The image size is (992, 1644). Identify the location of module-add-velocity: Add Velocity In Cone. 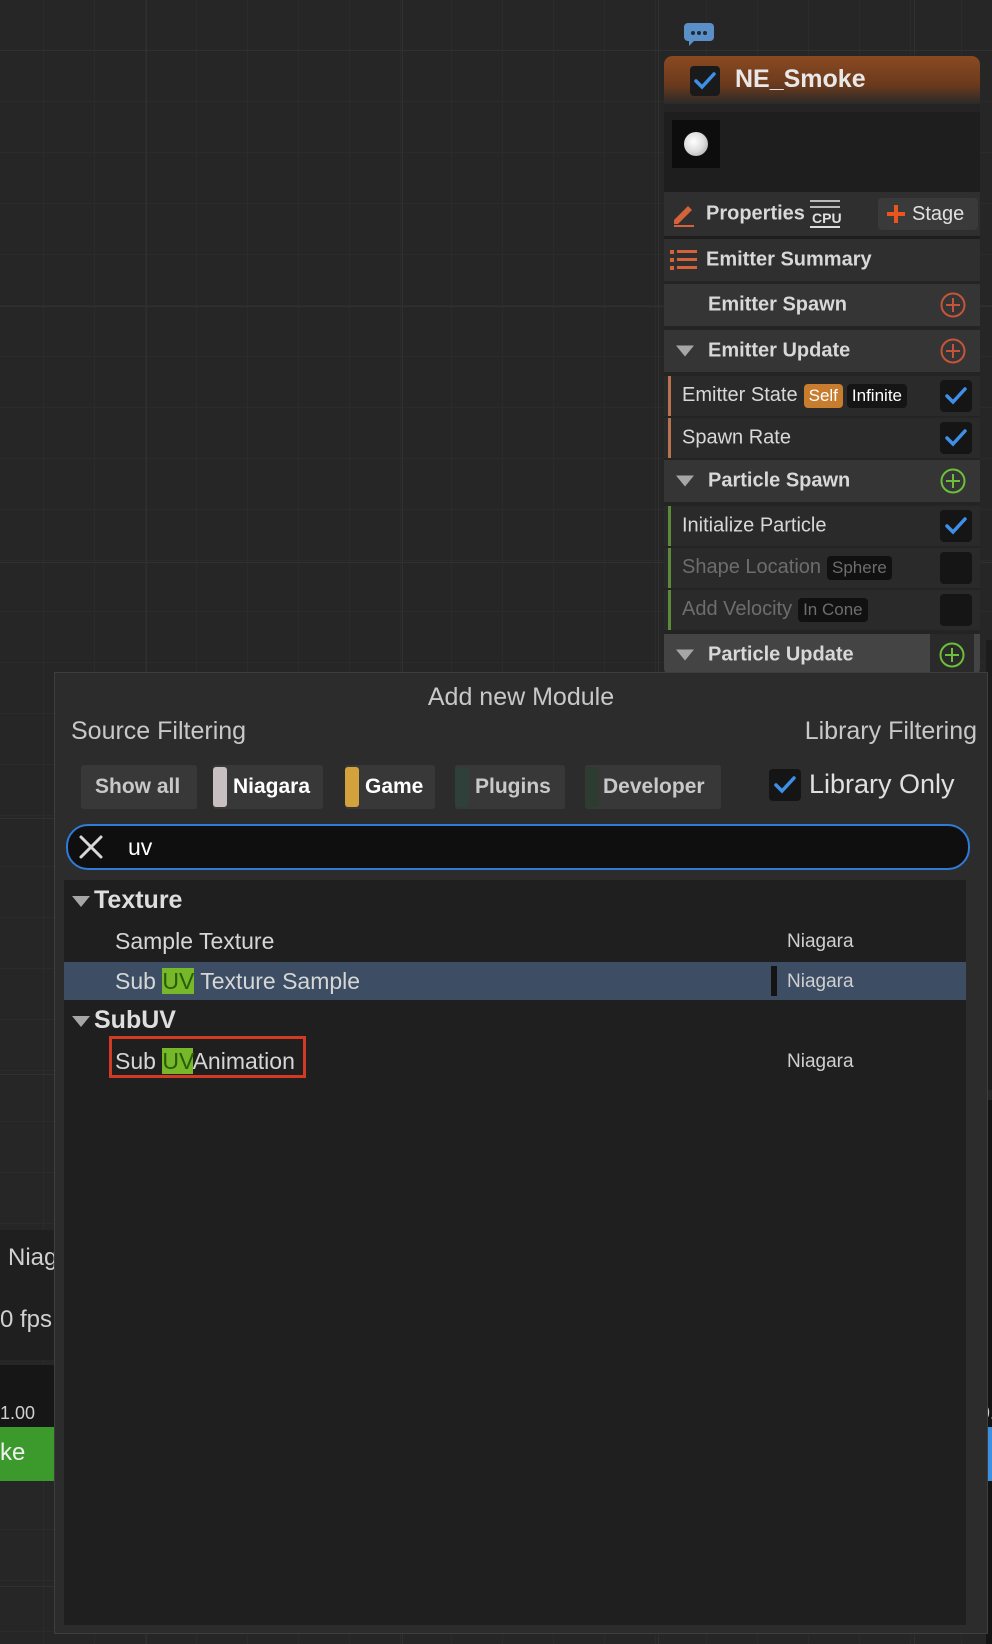
(822, 610).